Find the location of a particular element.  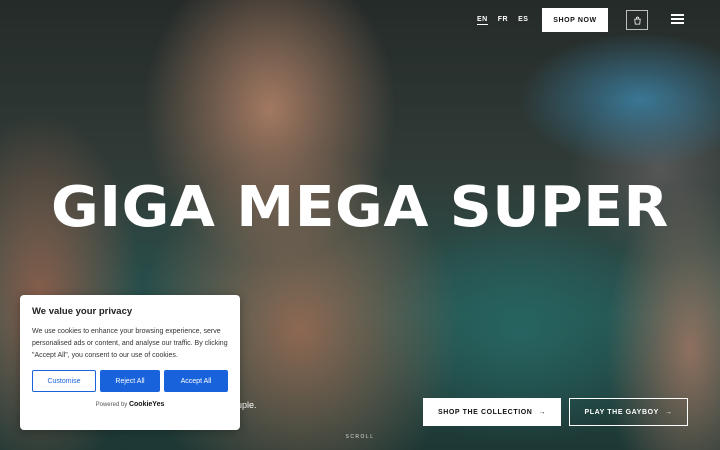

powered-by: Powered by CookieYes is located at coordinates (130, 404).